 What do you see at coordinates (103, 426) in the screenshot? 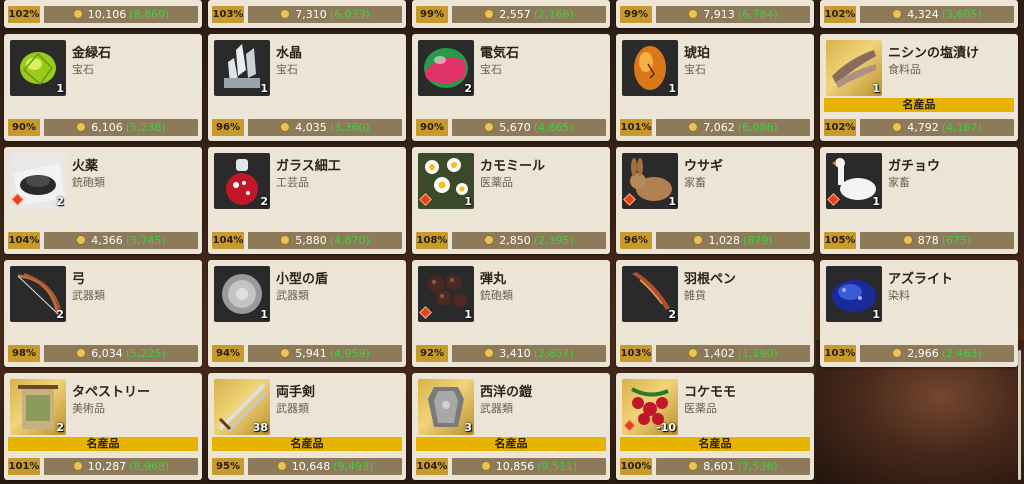
I see `item-card: 2 タペストリー 美術品 名産品 101% 10,287 (8,968)` at bounding box center [103, 426].